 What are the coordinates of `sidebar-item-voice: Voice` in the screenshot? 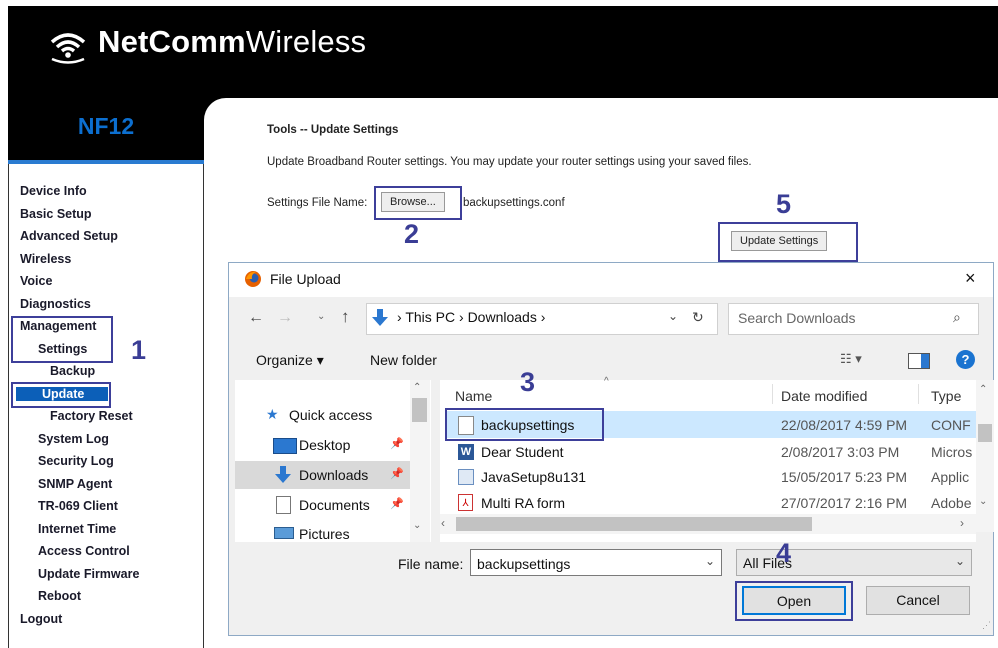 It's located at (36, 281).